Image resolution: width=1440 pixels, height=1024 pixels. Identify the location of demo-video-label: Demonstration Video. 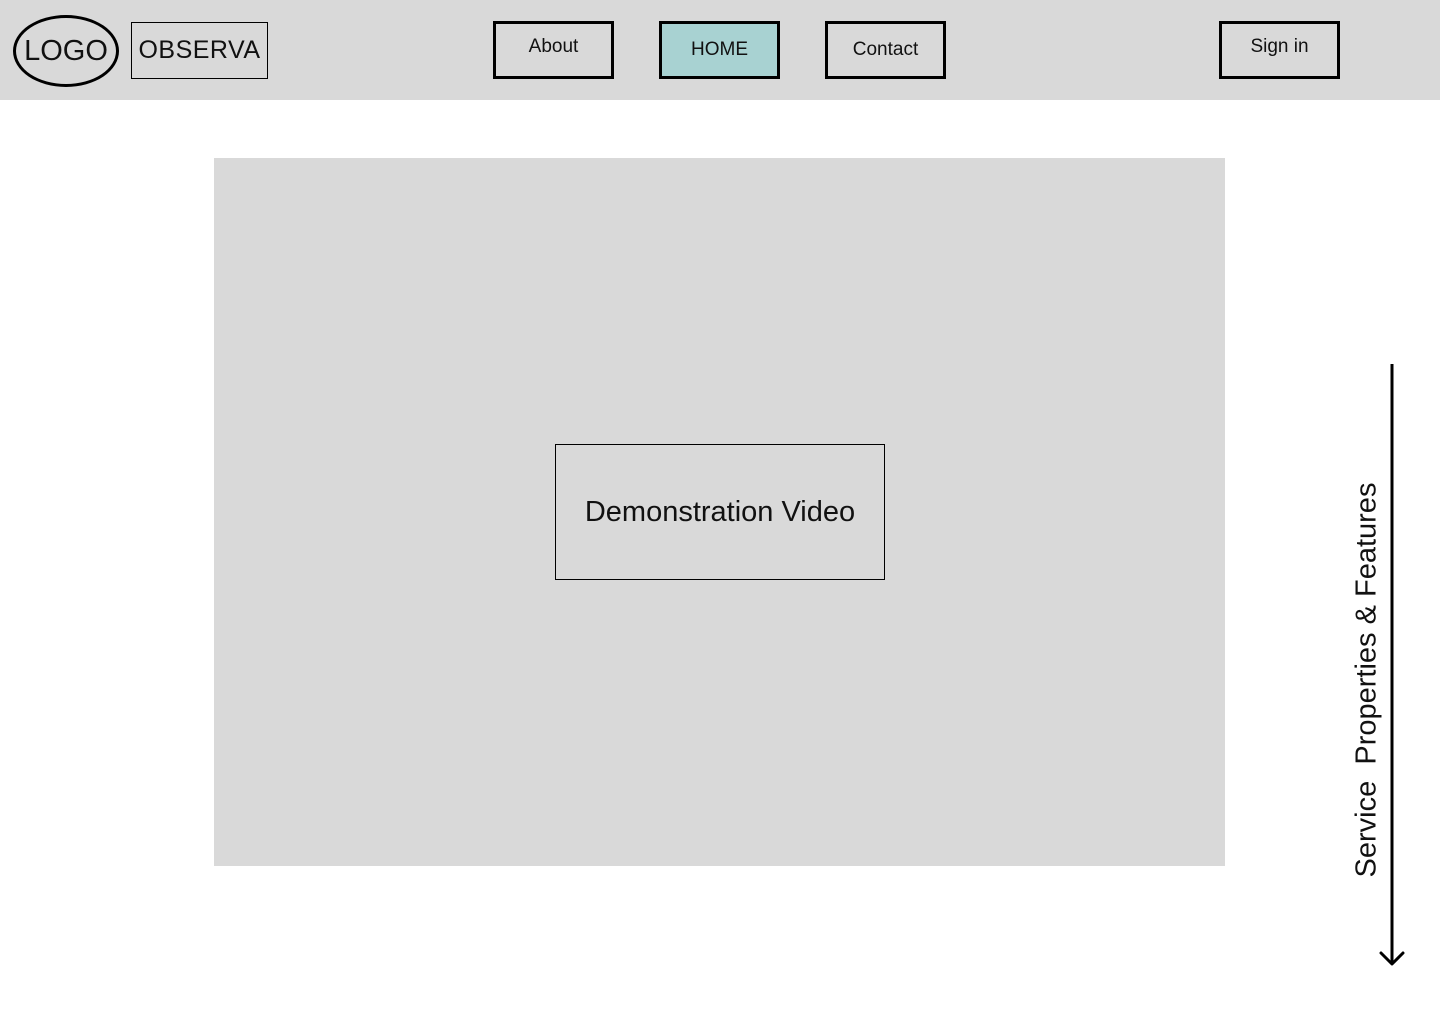
(720, 511).